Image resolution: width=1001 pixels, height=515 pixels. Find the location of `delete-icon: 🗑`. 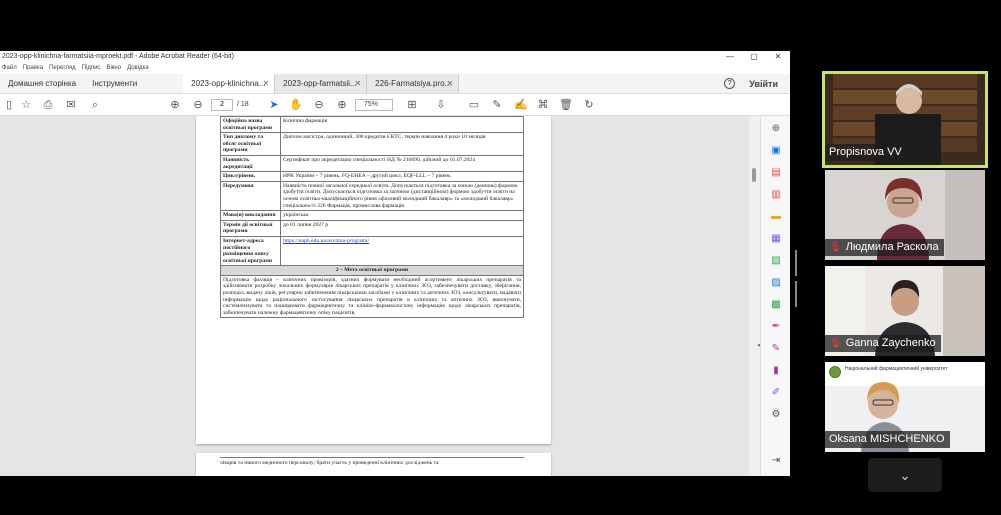

delete-icon: 🗑 is located at coordinates (566, 105).